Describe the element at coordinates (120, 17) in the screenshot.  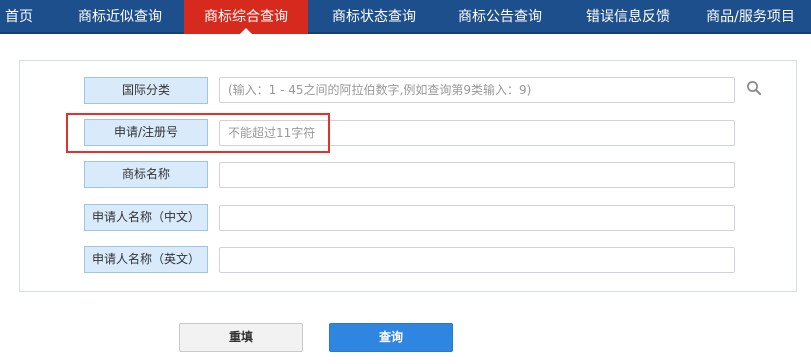
I see `nav-item-similar-search: 商标近似查询` at that location.